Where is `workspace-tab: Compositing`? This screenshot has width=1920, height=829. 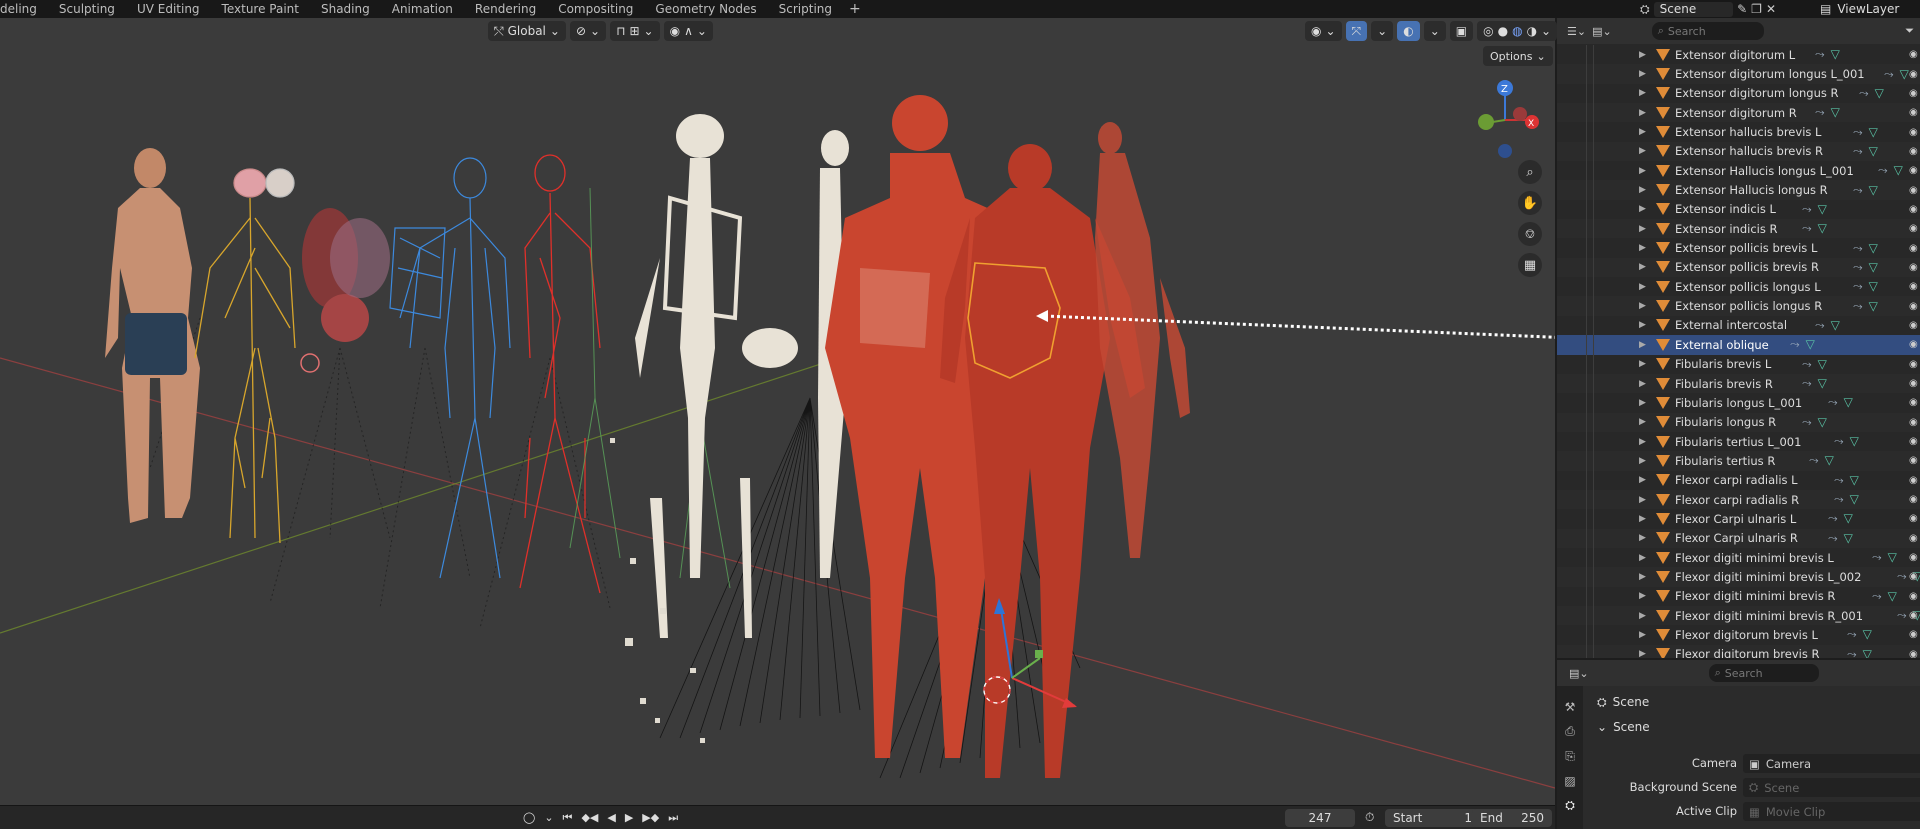 workspace-tab: Compositing is located at coordinates (595, 9).